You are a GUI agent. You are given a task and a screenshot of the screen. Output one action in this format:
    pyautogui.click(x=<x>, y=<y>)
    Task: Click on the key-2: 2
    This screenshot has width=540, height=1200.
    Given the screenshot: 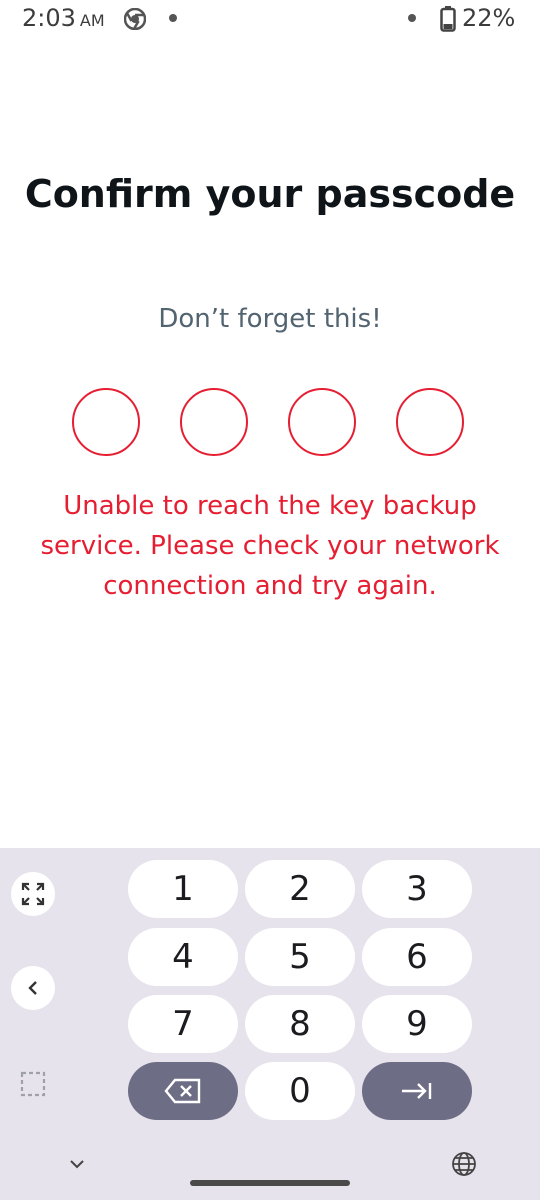 What is the action you would take?
    pyautogui.click(x=300, y=889)
    